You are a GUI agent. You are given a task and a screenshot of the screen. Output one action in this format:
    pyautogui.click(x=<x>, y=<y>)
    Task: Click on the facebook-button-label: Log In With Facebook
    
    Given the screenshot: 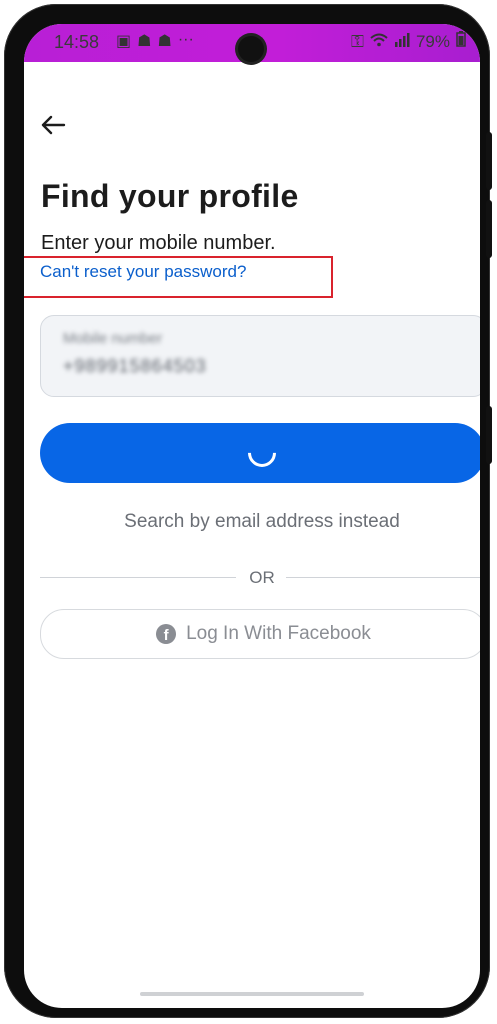 What is the action you would take?
    pyautogui.click(x=278, y=633)
    